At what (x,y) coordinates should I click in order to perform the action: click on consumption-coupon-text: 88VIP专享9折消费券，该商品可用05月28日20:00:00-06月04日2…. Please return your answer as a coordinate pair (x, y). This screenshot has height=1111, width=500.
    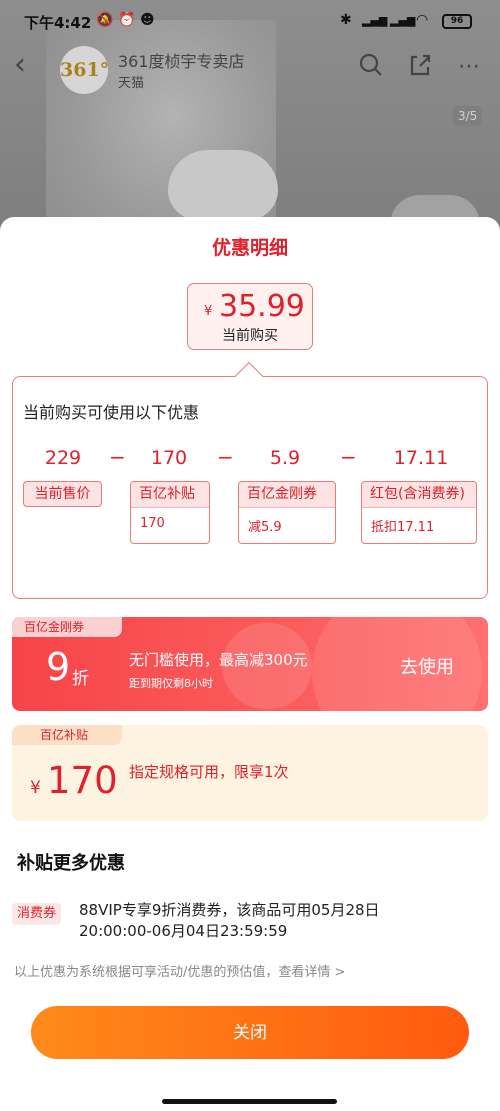
    Looking at the image, I should click on (229, 920).